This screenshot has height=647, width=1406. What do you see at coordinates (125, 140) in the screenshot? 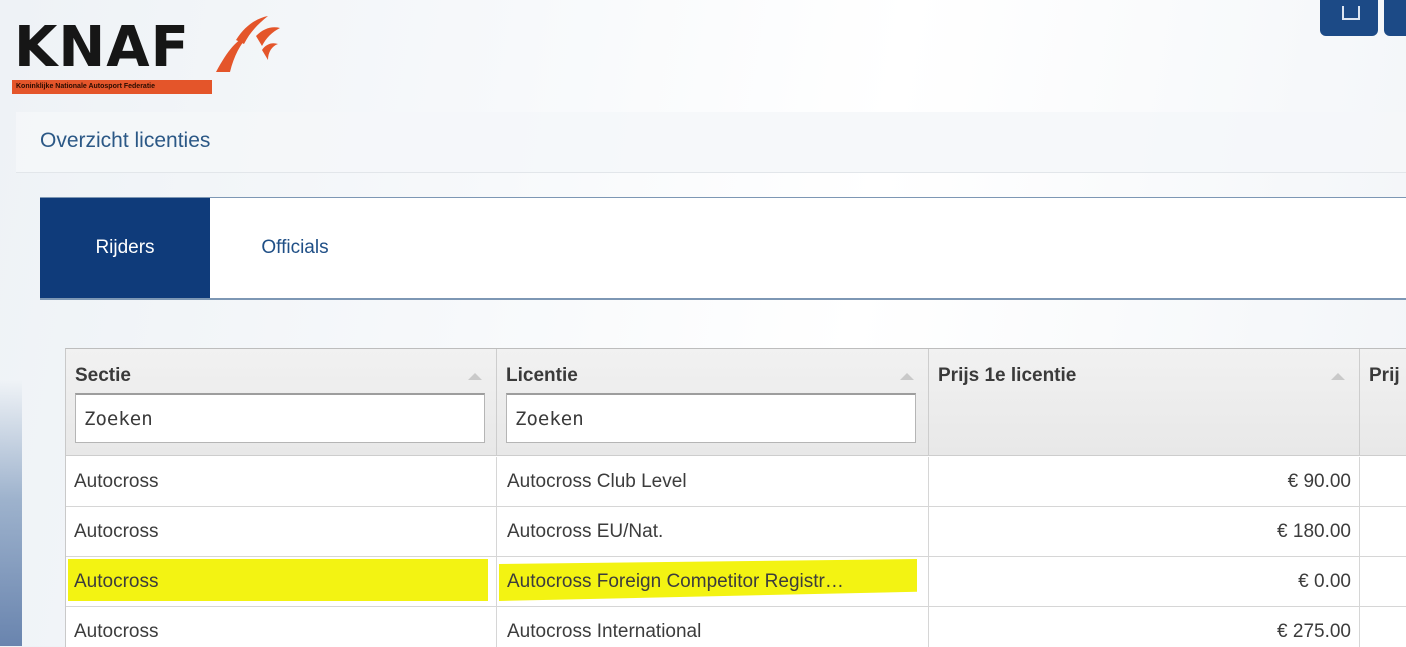
I see `page-title: Overzicht licenties` at bounding box center [125, 140].